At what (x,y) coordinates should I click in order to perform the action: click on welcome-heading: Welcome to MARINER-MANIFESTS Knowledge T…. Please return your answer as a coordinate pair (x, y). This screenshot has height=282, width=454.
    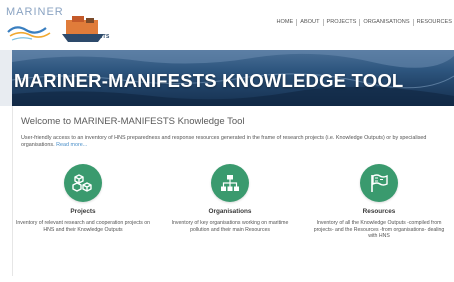
    Looking at the image, I should click on (133, 121).